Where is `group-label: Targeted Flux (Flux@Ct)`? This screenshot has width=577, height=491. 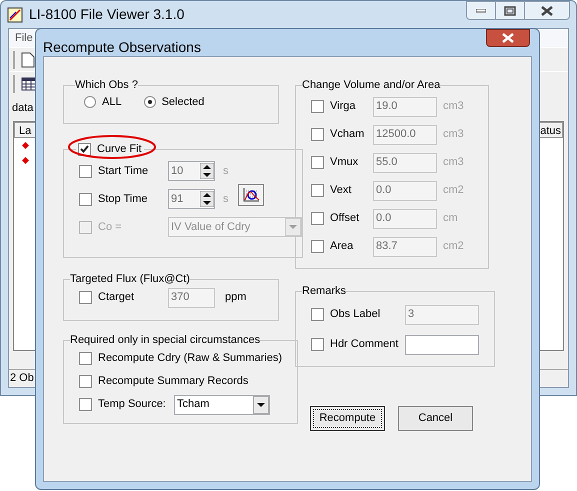
group-label: Targeted Flux (Flux@Ct) is located at coordinates (130, 279).